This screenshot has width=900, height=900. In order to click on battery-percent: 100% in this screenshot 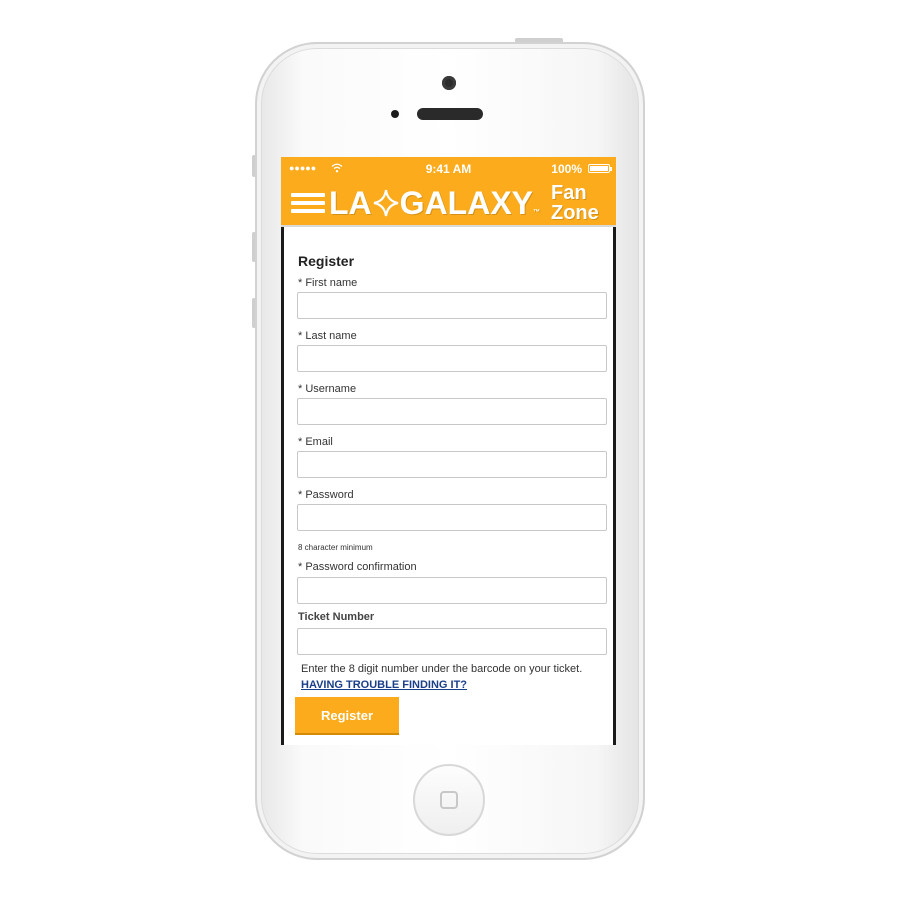, I will do `click(566, 169)`.